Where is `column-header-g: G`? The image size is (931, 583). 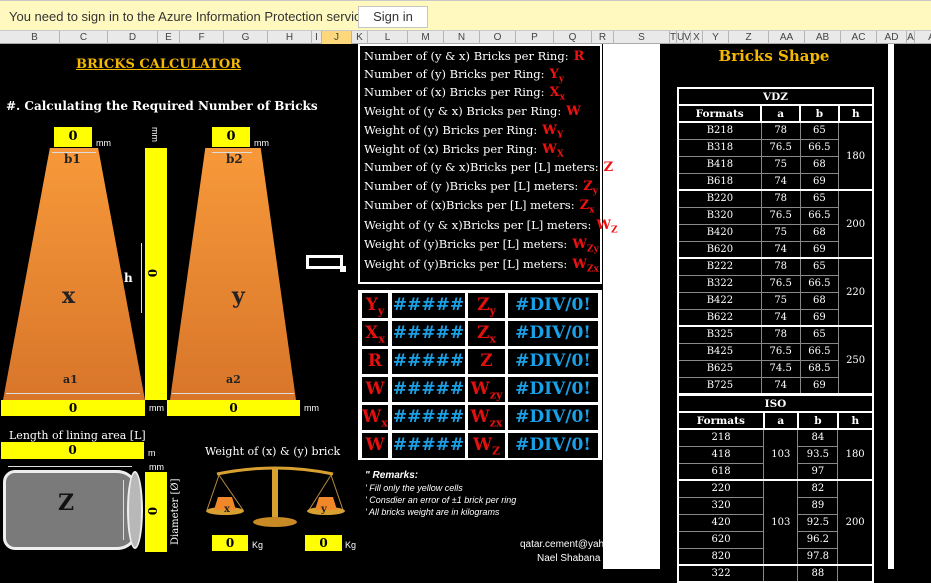
column-header-g: G is located at coordinates (246, 37).